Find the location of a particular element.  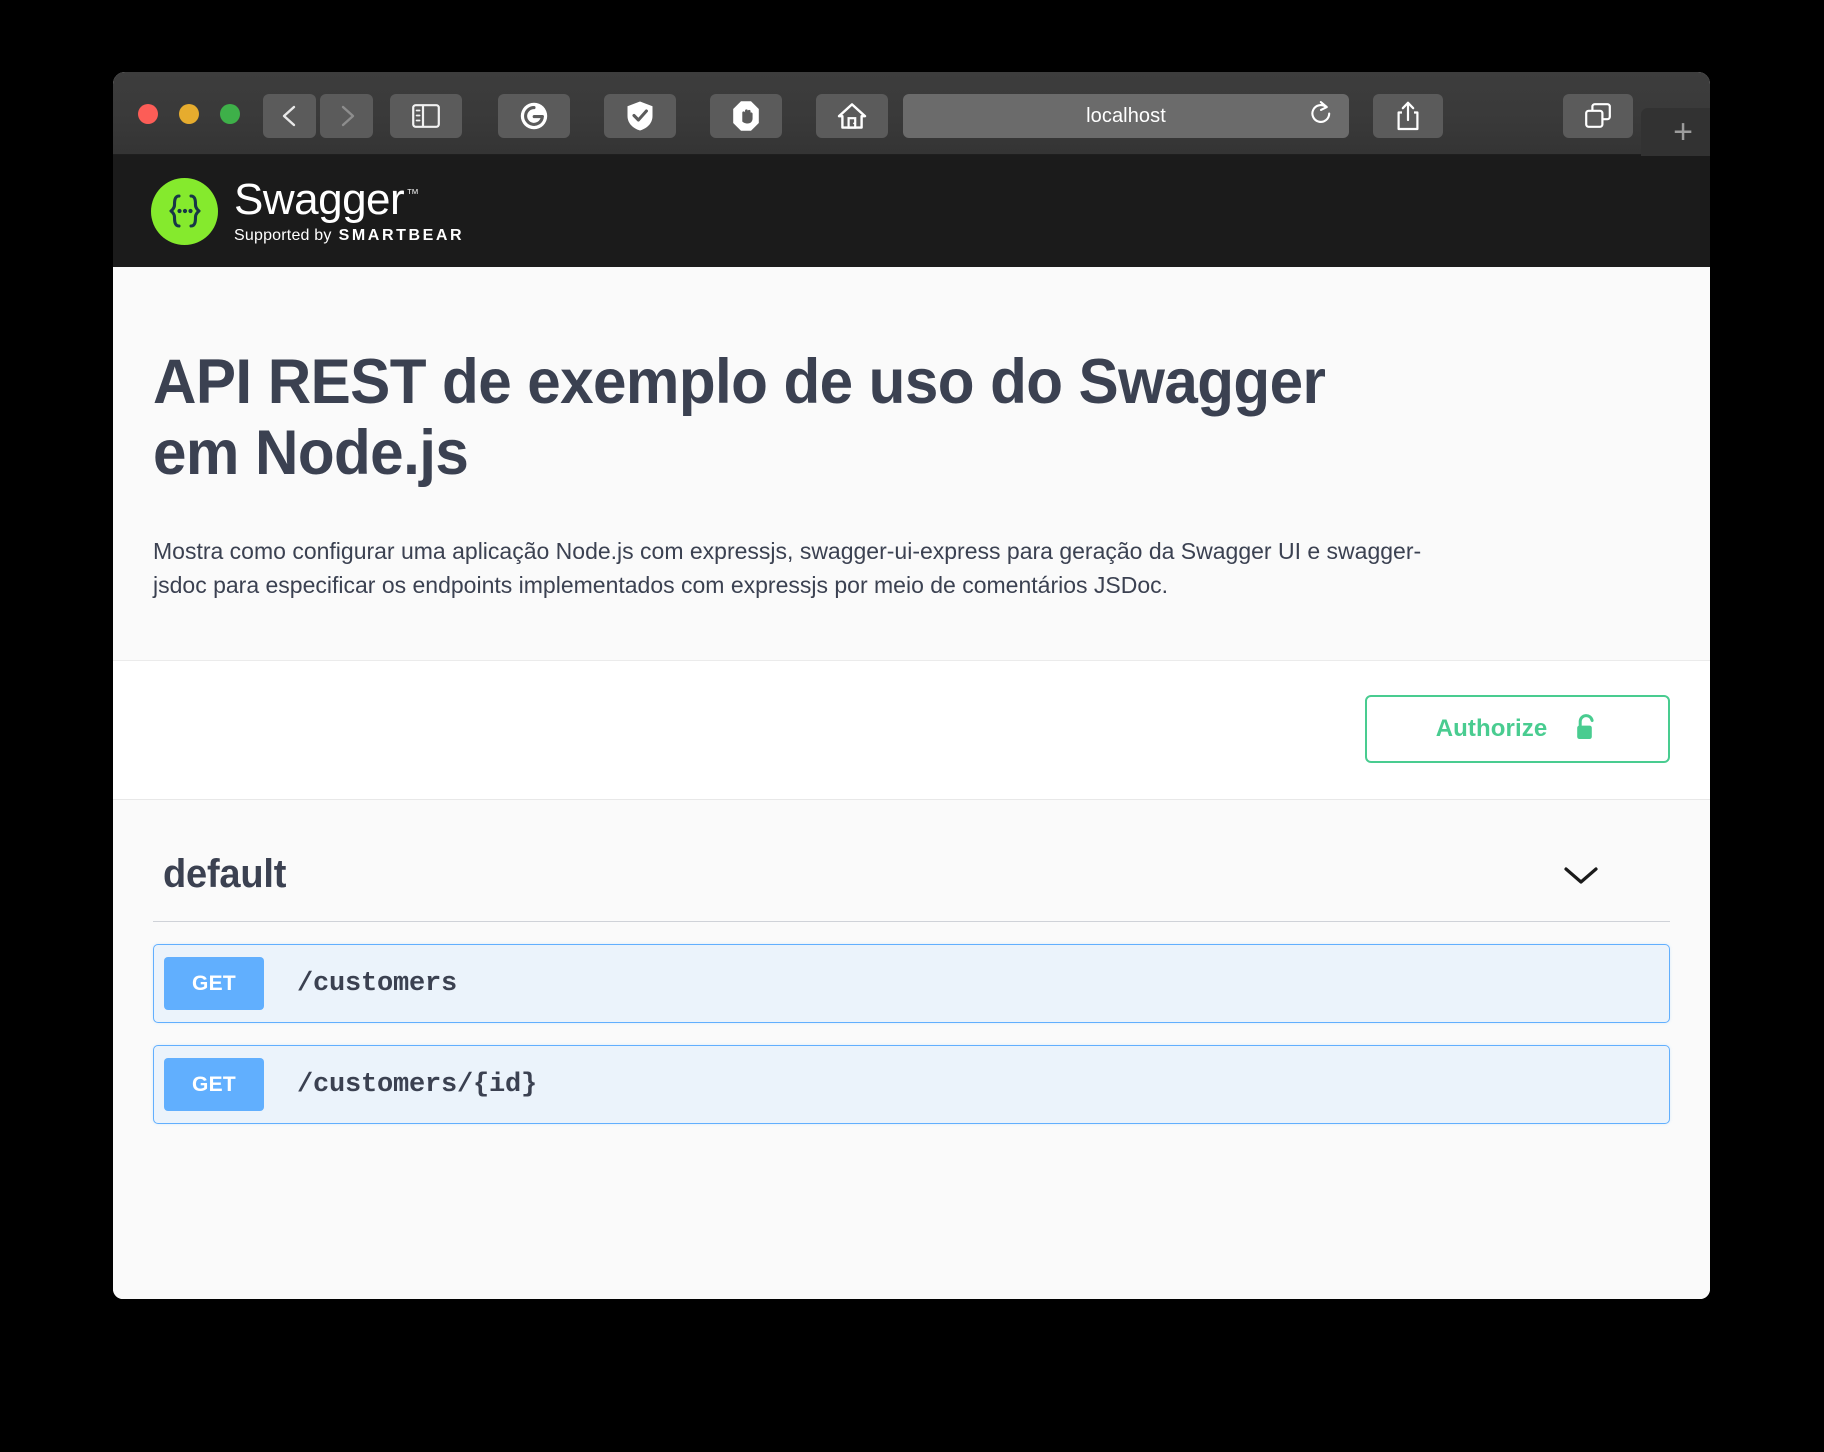

swagger-topbar: Swagger ™ Supported by SMARTBEAR is located at coordinates (911, 211).